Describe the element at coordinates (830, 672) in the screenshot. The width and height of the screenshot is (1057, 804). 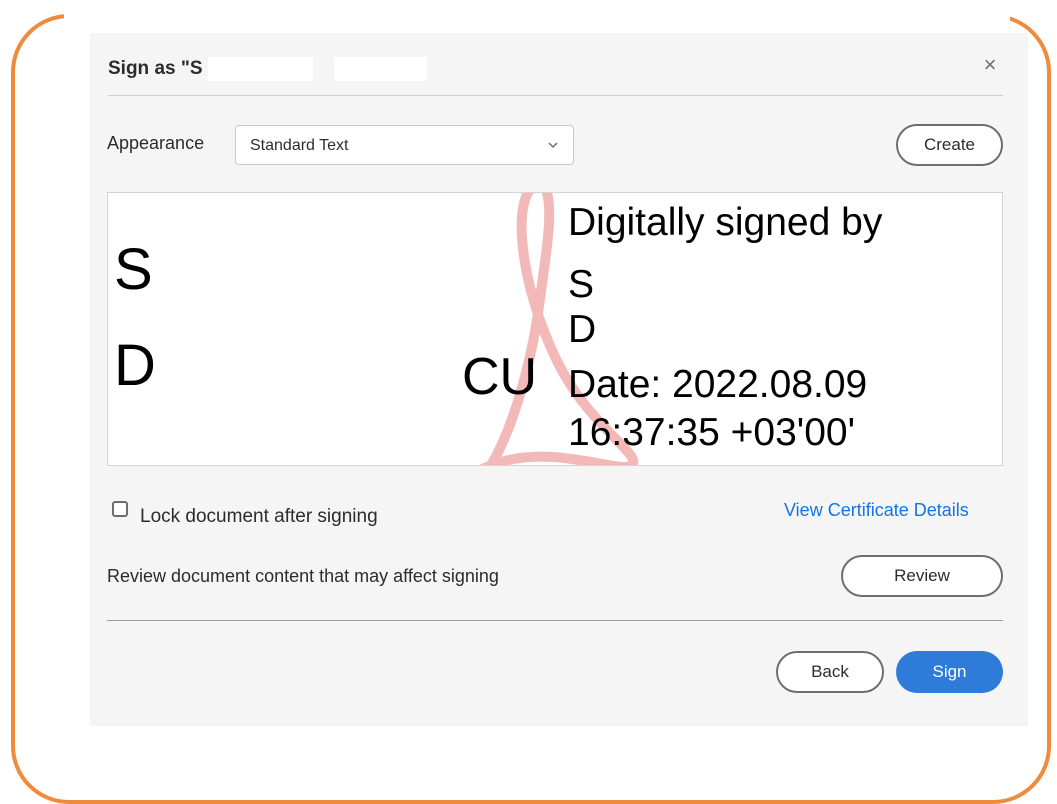
I see `back-button: Back` at that location.